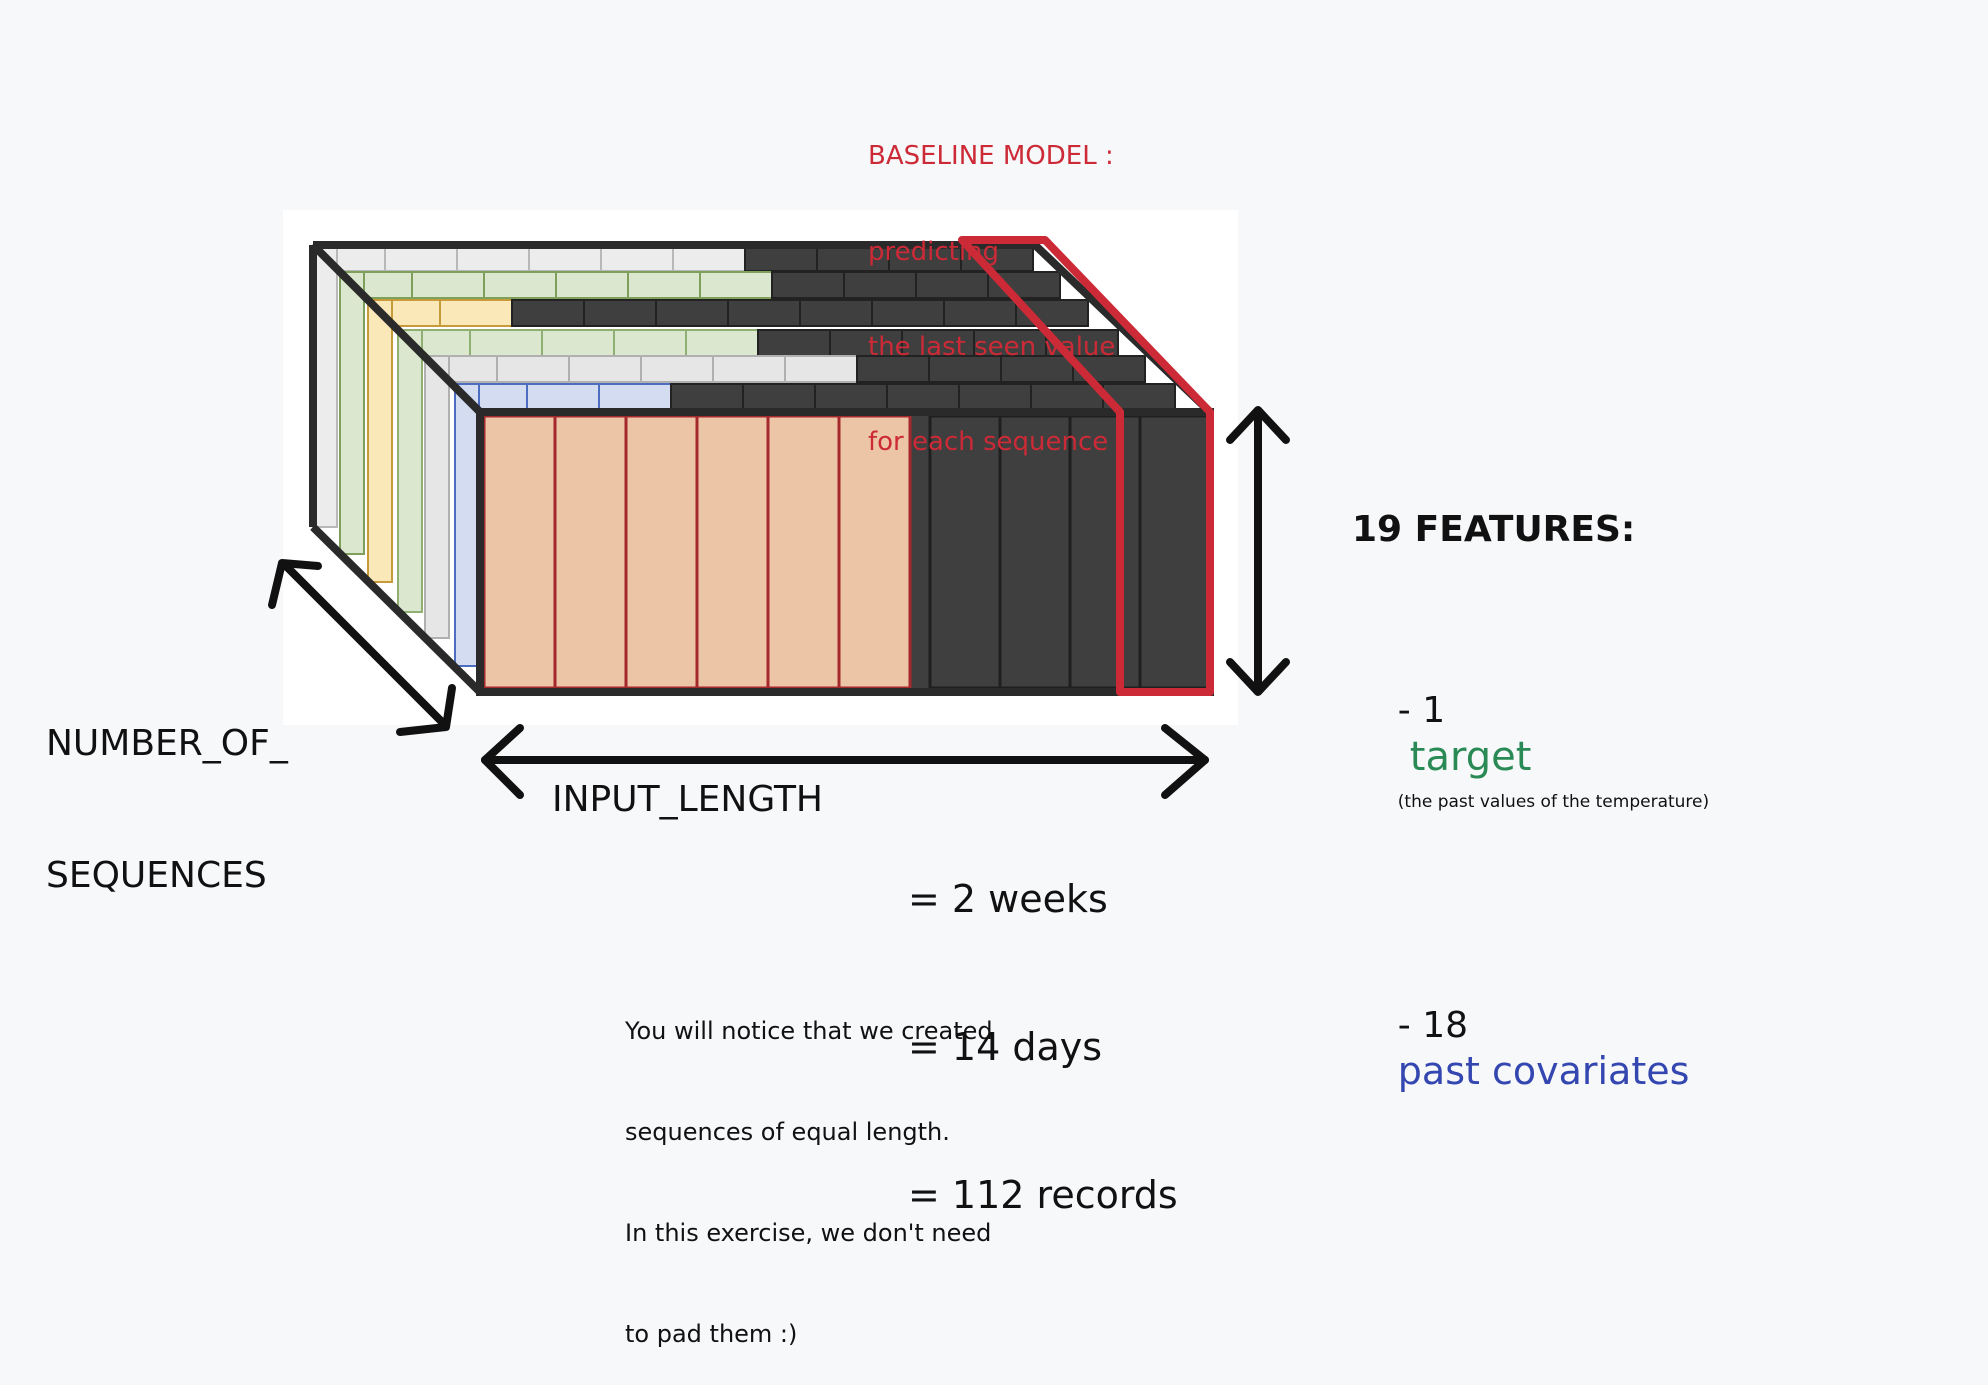  I want to click on sequences-line-2: SEQUENCES, so click(156, 875).